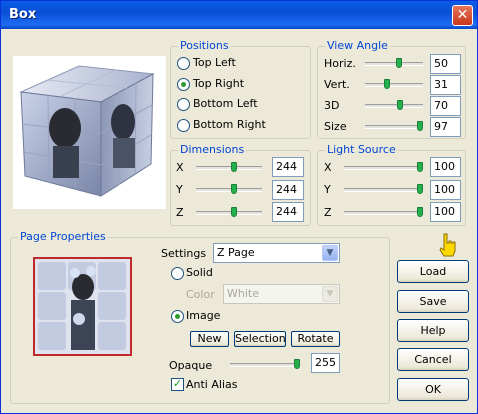 Image resolution: width=478 pixels, height=414 pixels. What do you see at coordinates (383, 213) in the screenshot?
I see `light-z-slider` at bounding box center [383, 213].